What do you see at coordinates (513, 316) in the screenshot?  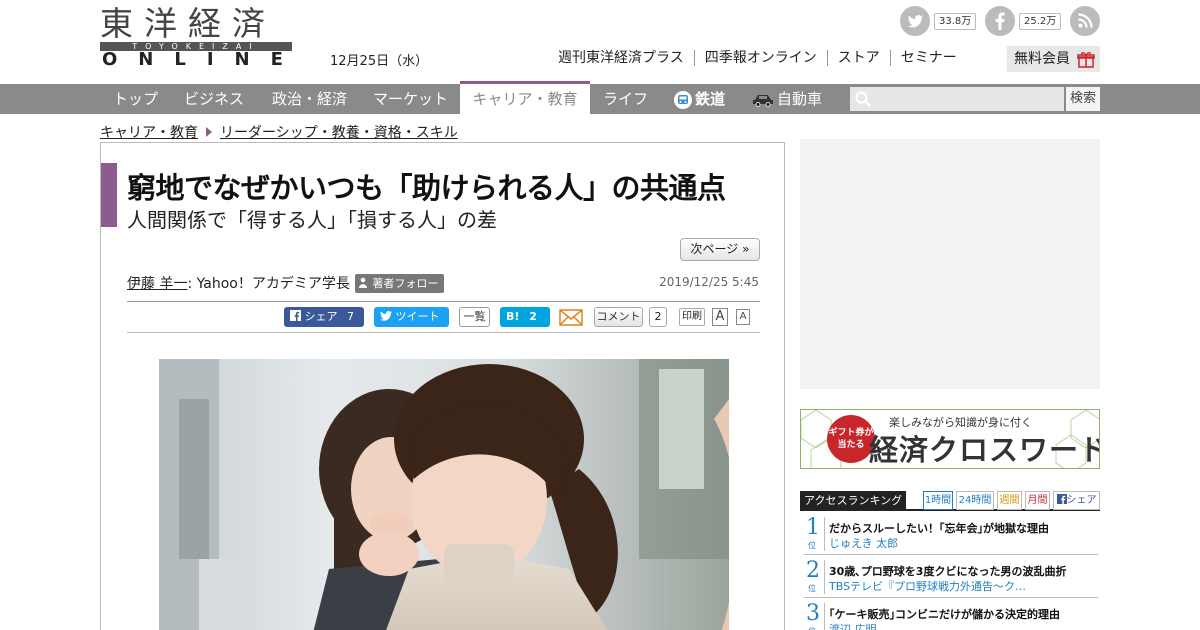 I see `hatena-label: B!` at bounding box center [513, 316].